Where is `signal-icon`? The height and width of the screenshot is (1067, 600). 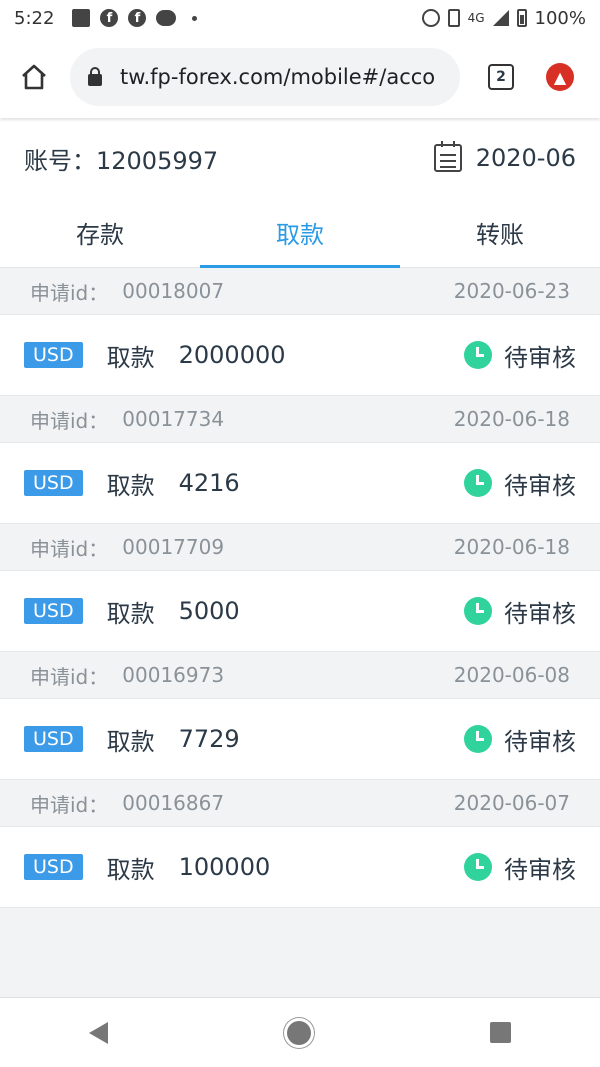 signal-icon is located at coordinates (500, 18).